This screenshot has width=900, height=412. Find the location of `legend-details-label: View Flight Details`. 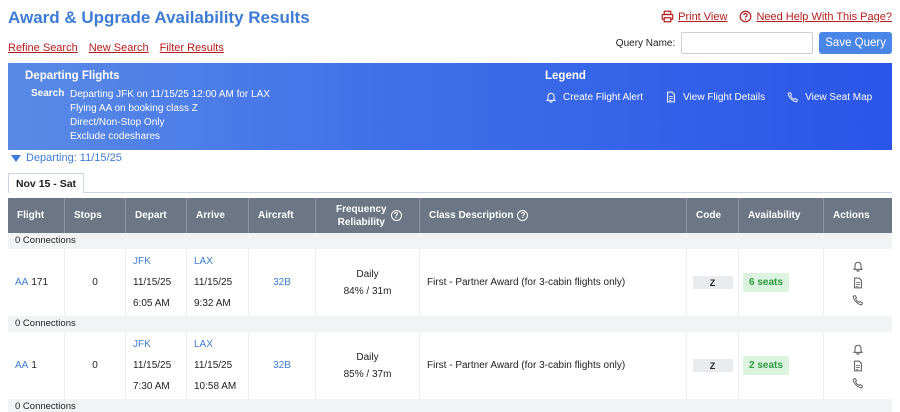

legend-details-label: View Flight Details is located at coordinates (724, 97).